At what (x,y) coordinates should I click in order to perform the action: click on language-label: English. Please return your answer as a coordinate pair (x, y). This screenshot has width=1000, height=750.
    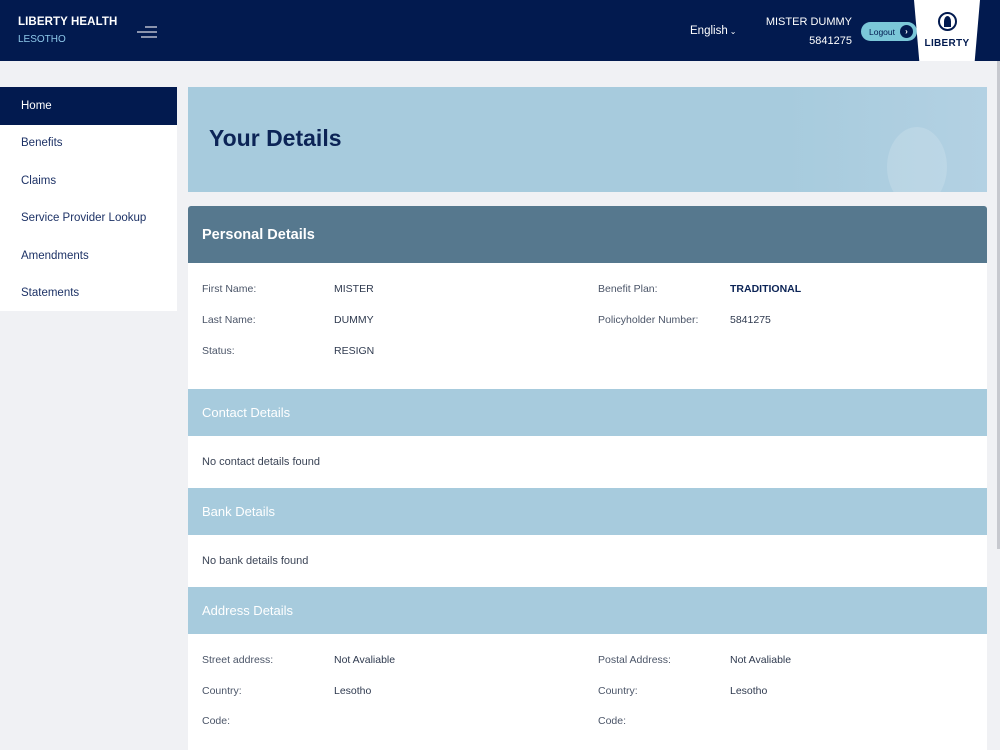
    Looking at the image, I should click on (709, 31).